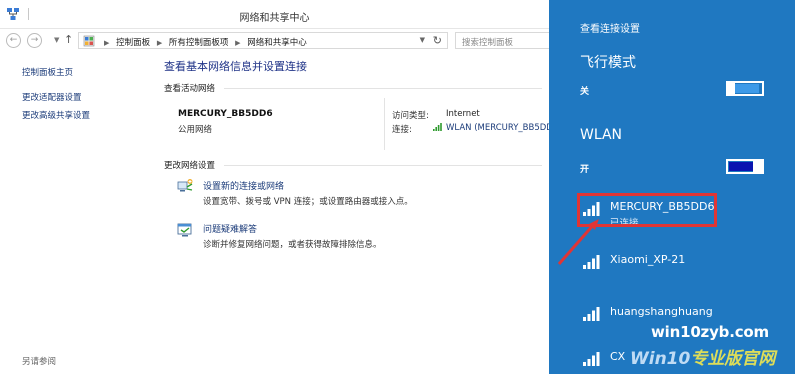 The width and height of the screenshot is (795, 374). I want to click on highlight-box, so click(647, 210).